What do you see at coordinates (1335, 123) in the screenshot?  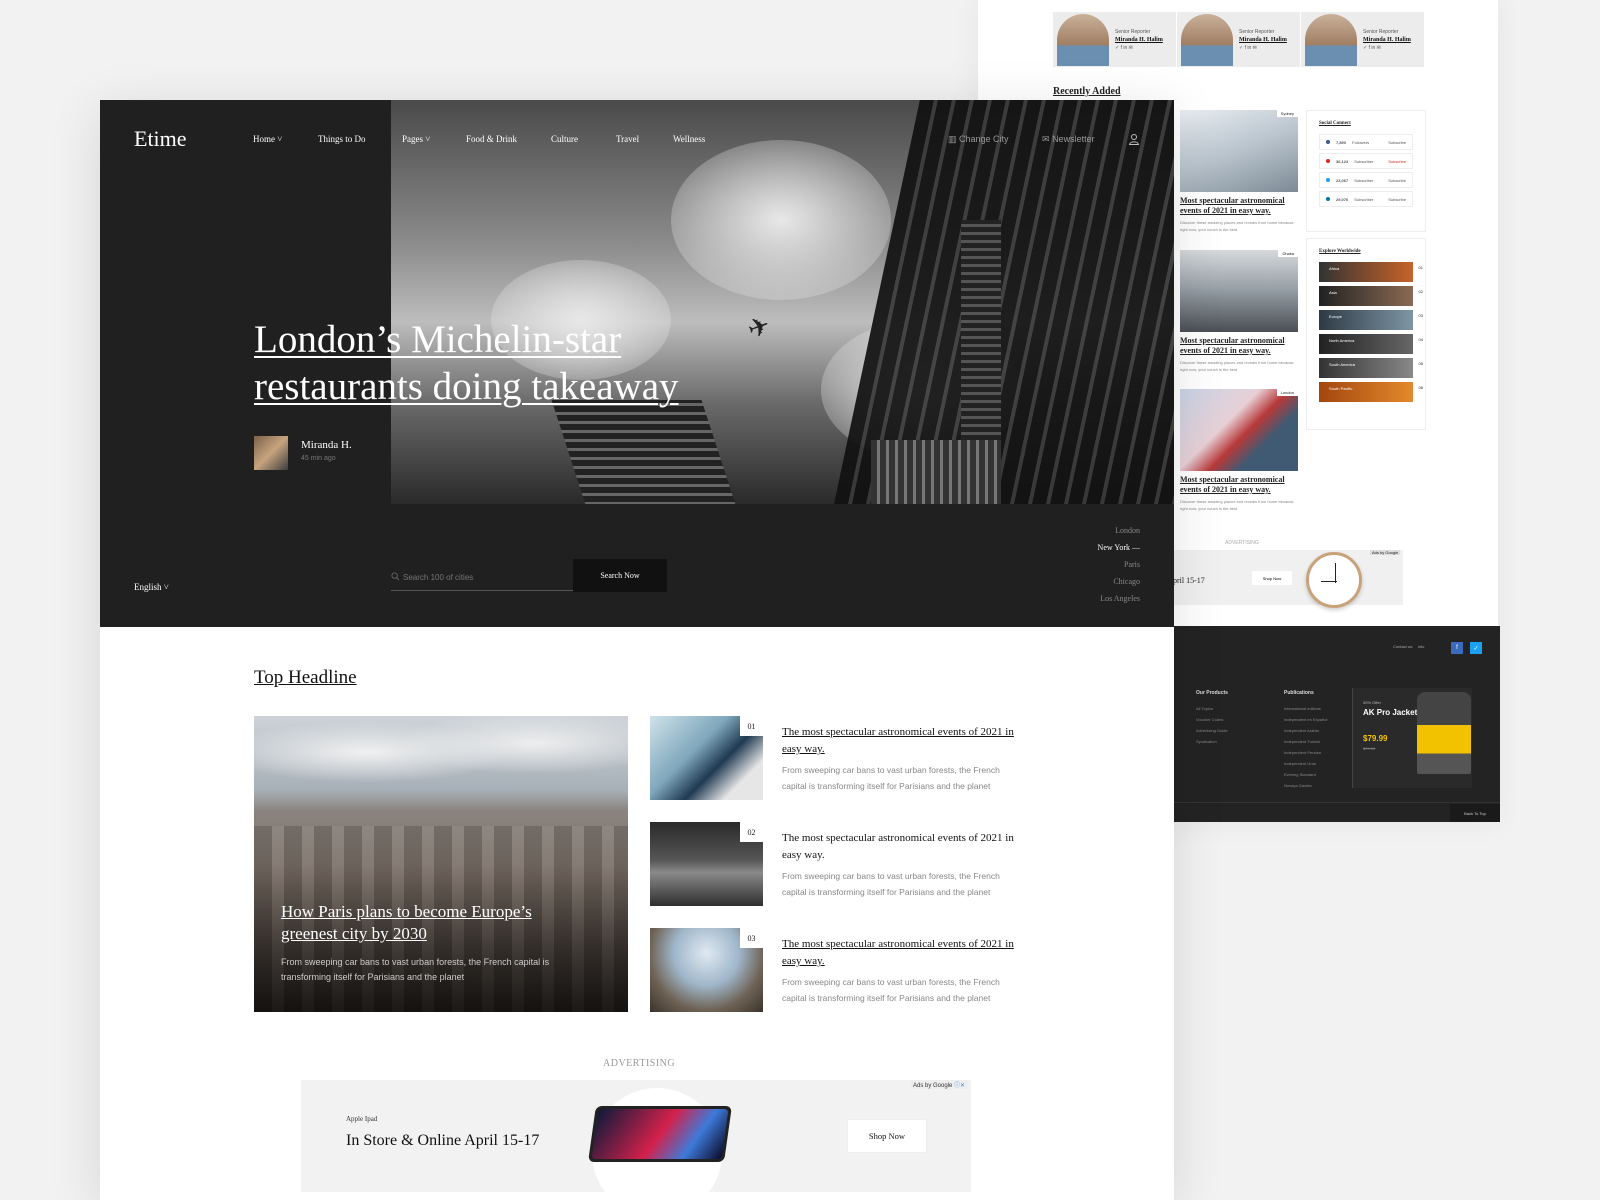 I see `social-connect-title: Social Connect` at bounding box center [1335, 123].